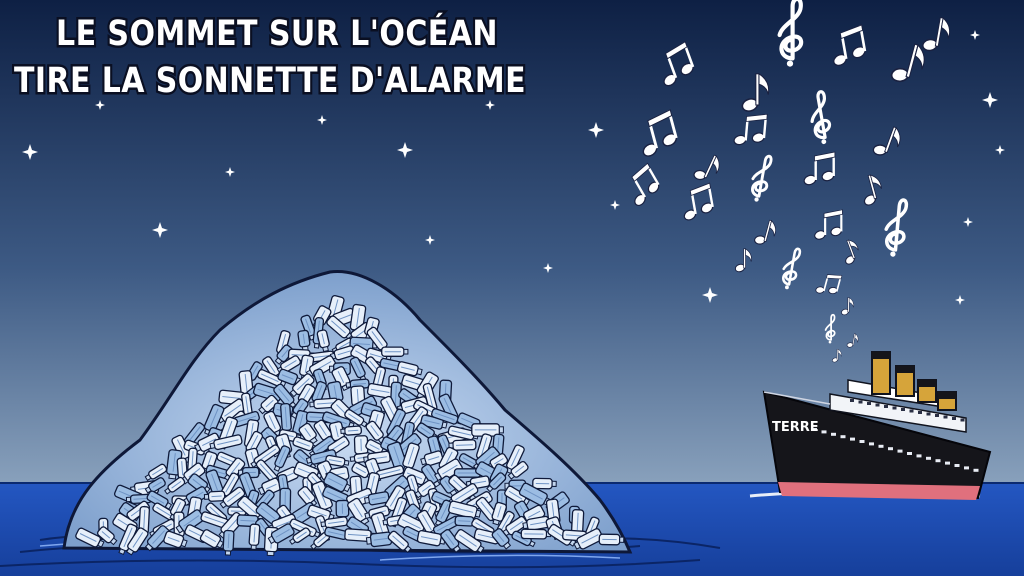 The image size is (1024, 576). Describe the element at coordinates (277, 33) in the screenshot. I see `caption-line-1: LE SOMMET SUR L'OCÉAN` at that location.